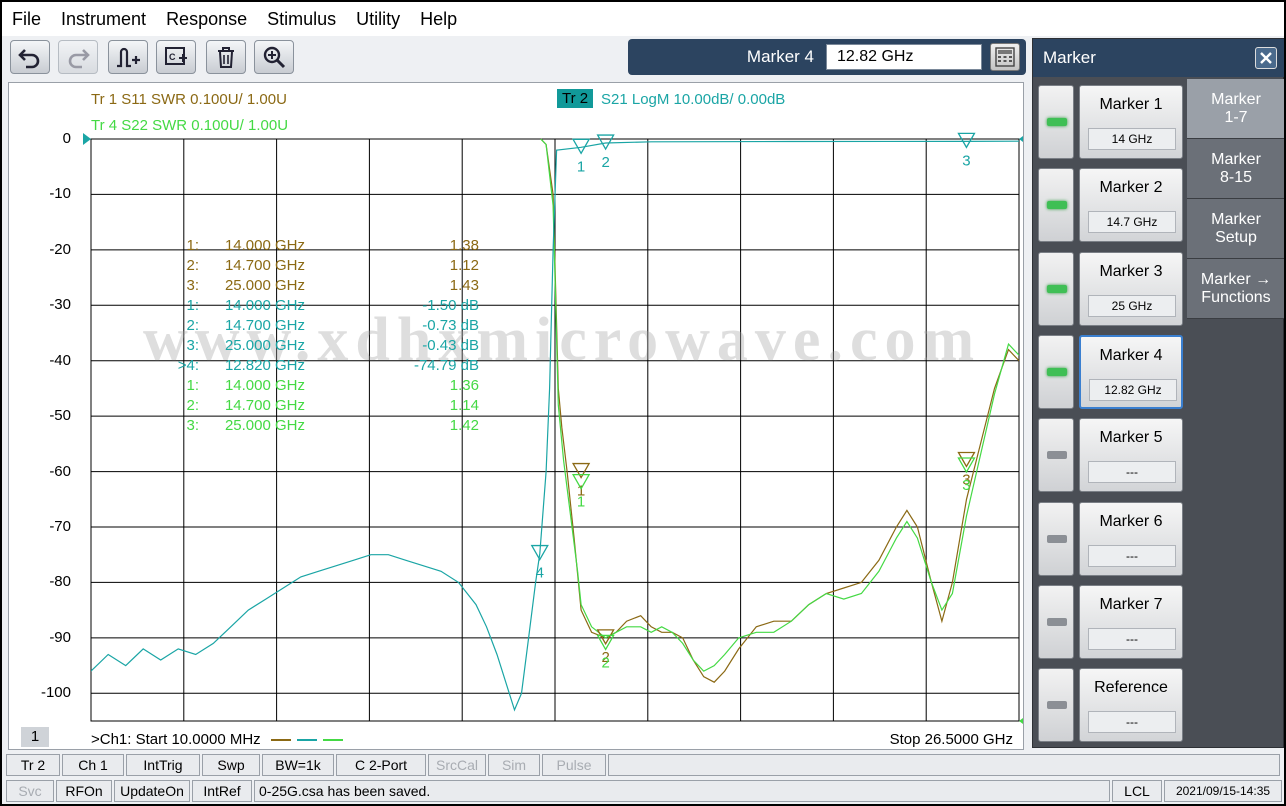 Image resolution: width=1286 pixels, height=806 pixels. I want to click on marker-tab-3: Marker Setup, so click(1235, 229).